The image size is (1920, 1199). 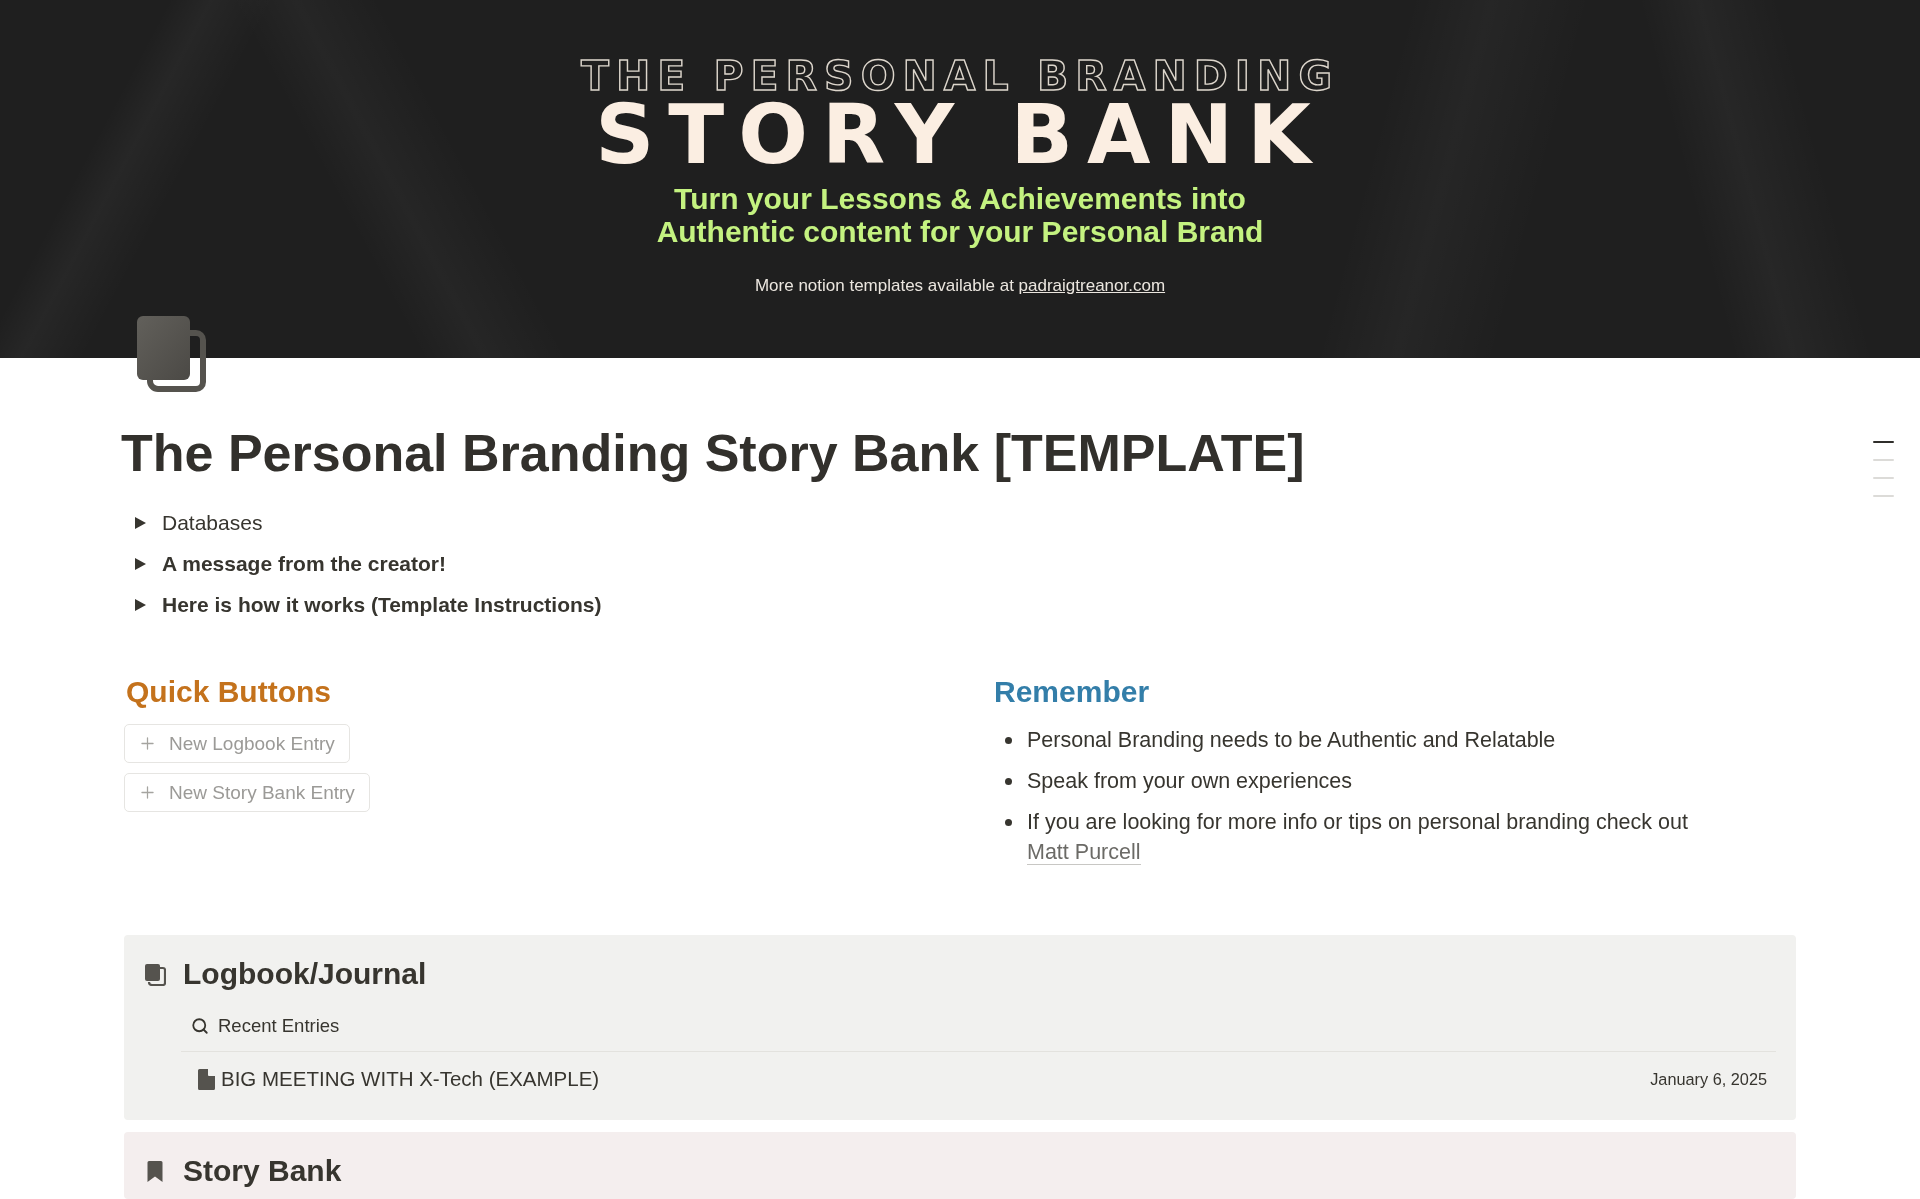 What do you see at coordinates (960, 286) in the screenshot?
I see `cover-note: More notion templates available at padraigtreanor.com` at bounding box center [960, 286].